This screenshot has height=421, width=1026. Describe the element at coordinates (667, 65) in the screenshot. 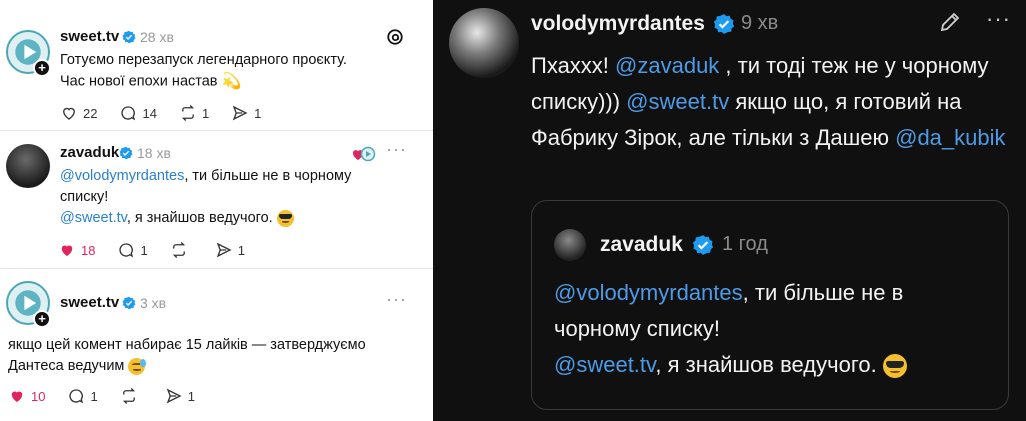

I see `mention-link: @zavaduk` at that location.